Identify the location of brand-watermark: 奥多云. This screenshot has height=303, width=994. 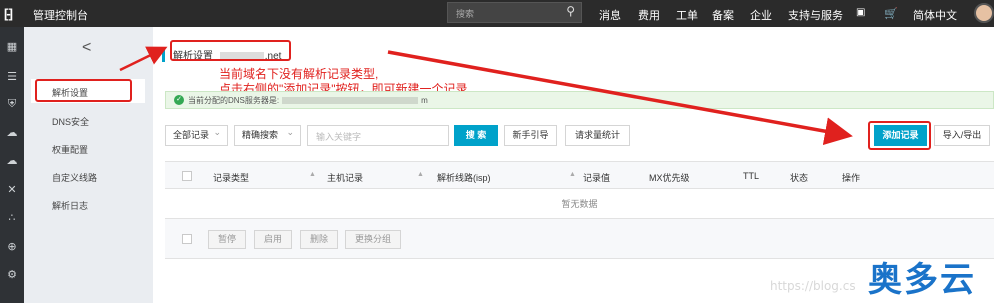
(922, 280).